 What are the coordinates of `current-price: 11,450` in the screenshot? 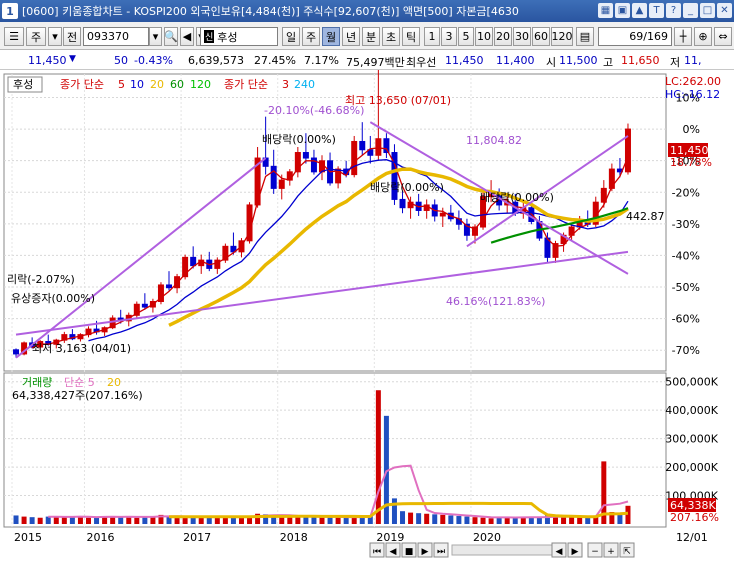 It's located at (47, 60).